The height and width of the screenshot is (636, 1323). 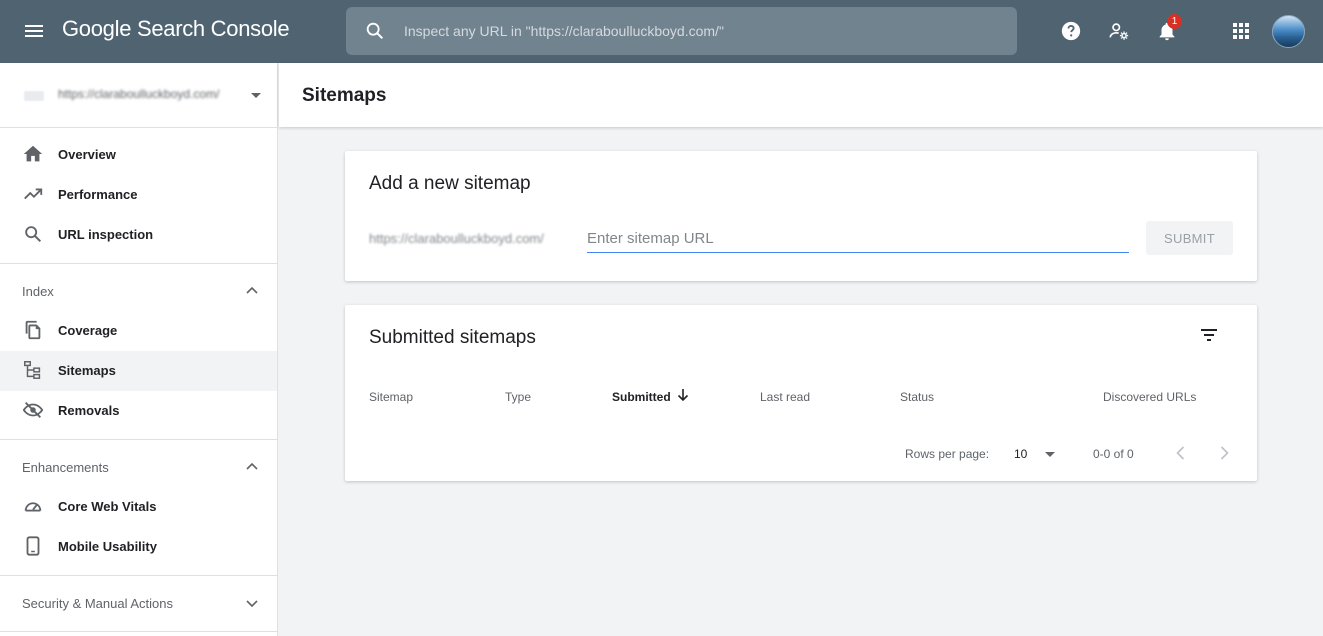 I want to click on sitemap-url-input, so click(x=858, y=239).